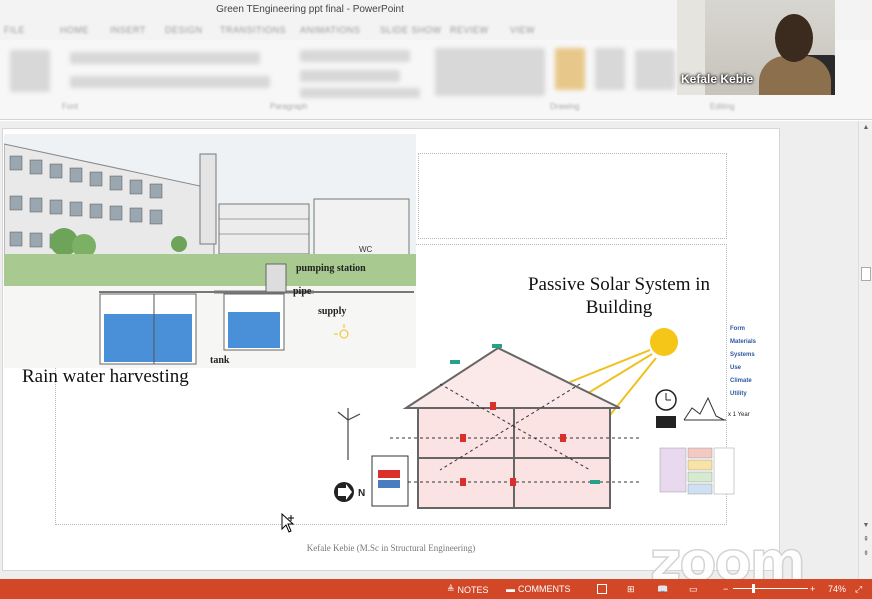 The width and height of the screenshot is (872, 599). What do you see at coordinates (865, 350) in the screenshot?
I see `vertical-scrollbar: ▲ ▼ ⇞ ⇟` at bounding box center [865, 350].